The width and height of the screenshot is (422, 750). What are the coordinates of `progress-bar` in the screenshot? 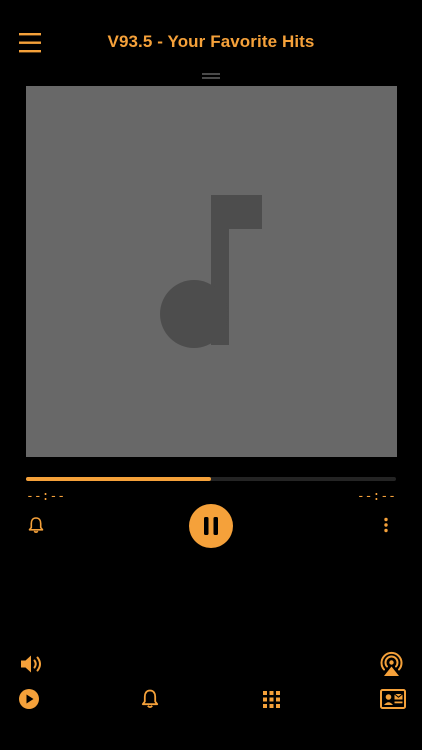 It's located at (211, 479).